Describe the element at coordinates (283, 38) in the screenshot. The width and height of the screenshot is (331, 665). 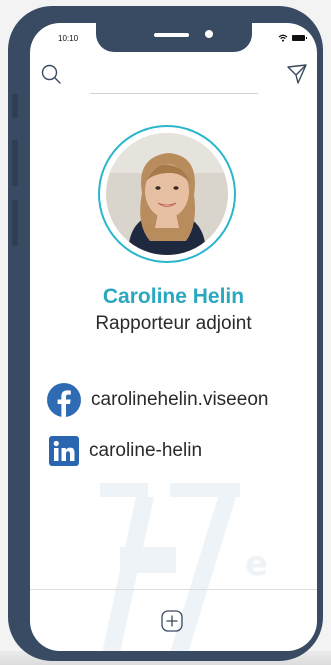
I see `wifi-icon` at that location.